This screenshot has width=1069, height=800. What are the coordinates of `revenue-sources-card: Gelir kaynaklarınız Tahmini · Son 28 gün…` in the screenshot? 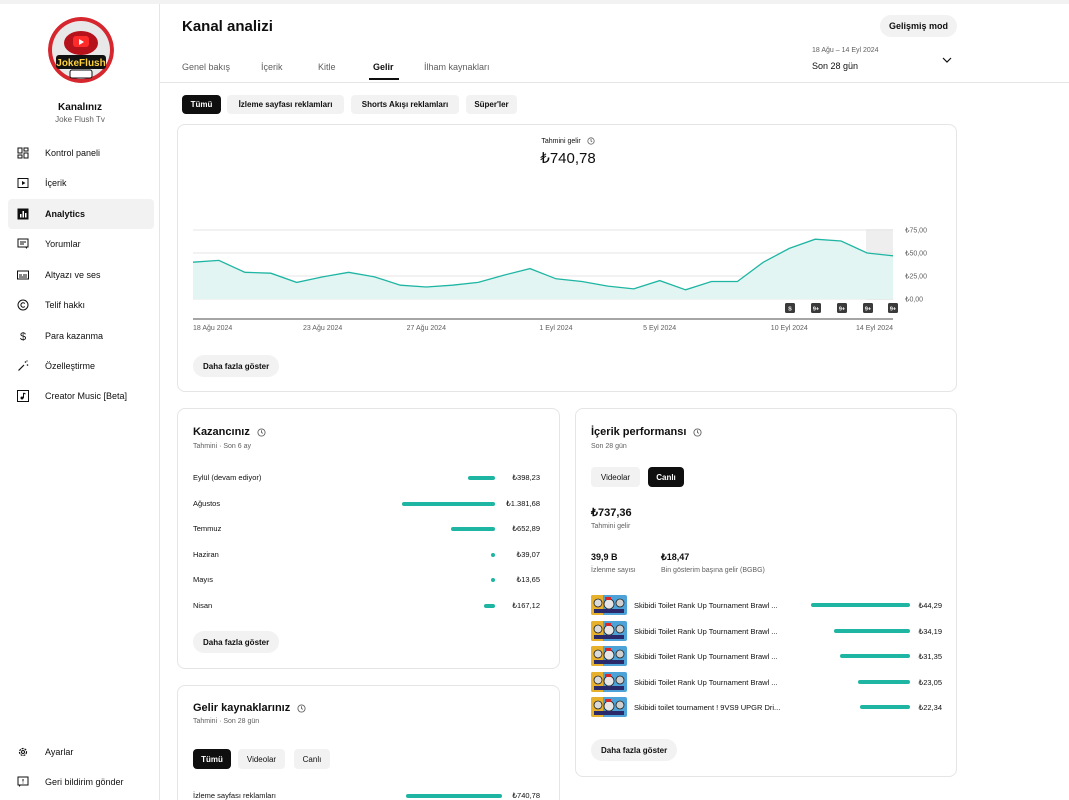 It's located at (368, 742).